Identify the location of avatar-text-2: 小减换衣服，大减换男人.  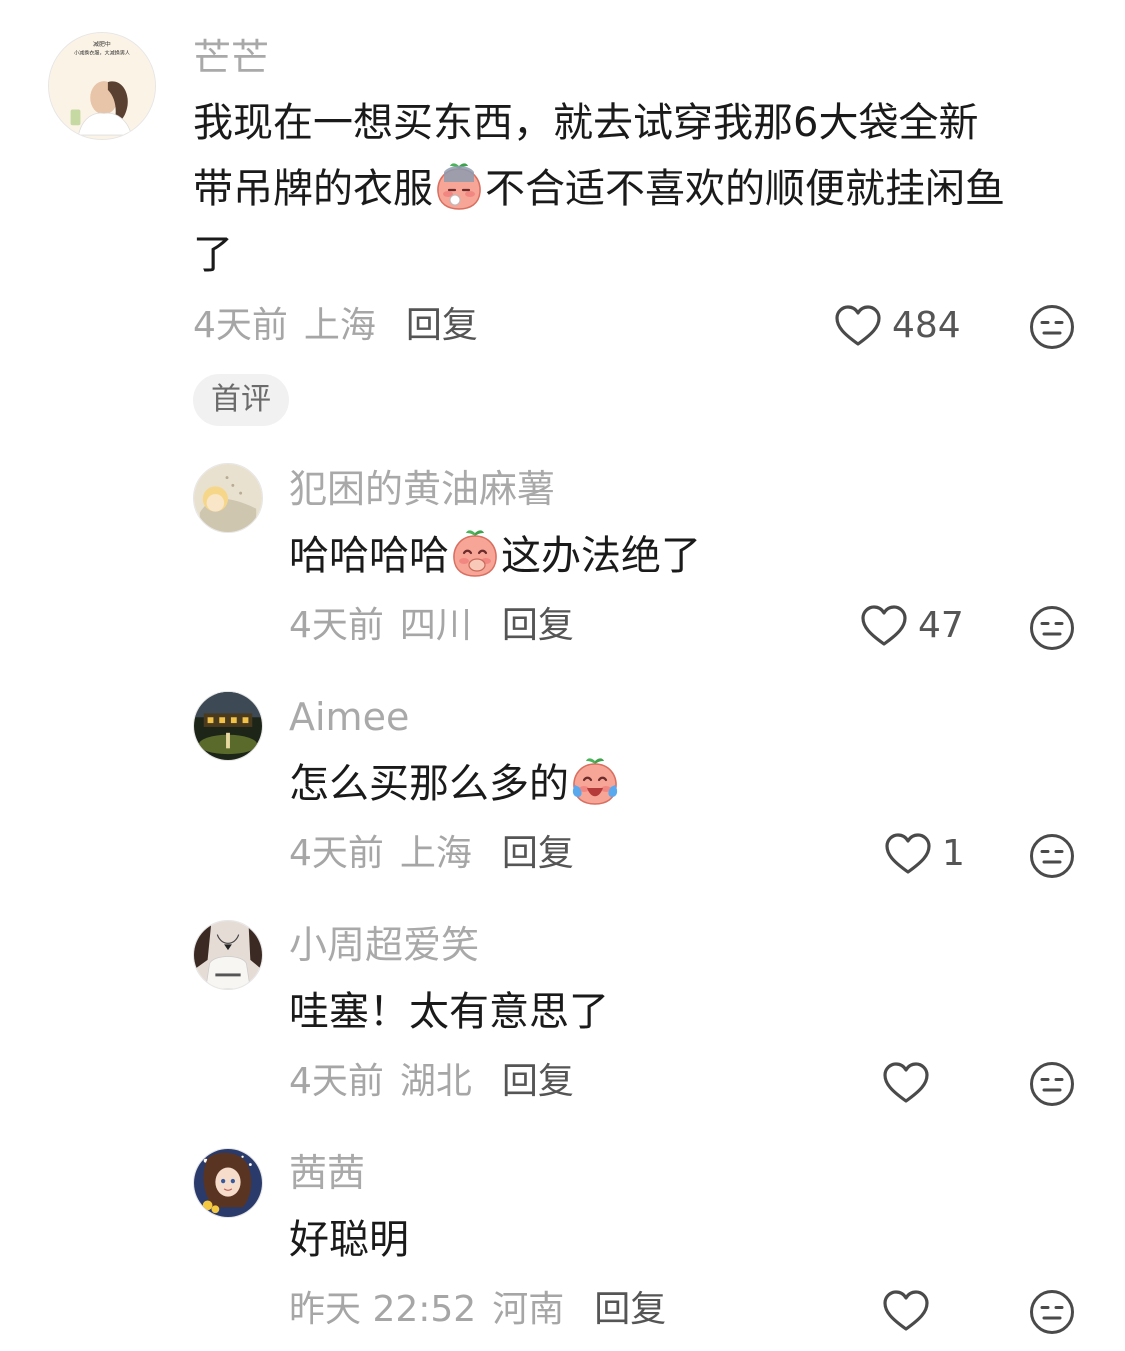
(102, 53).